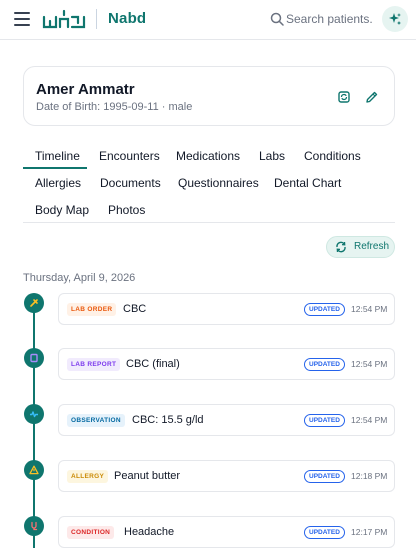 The width and height of the screenshot is (416, 548). I want to click on event-title: CBC: 15.5 g/ld, so click(168, 420).